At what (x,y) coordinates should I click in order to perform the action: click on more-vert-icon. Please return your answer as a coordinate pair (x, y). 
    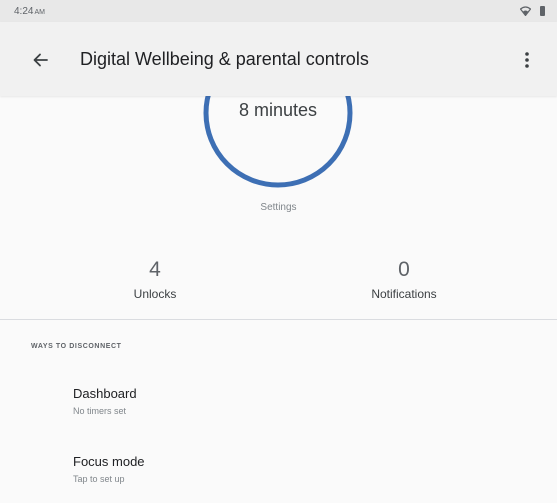
    Looking at the image, I should click on (527, 60).